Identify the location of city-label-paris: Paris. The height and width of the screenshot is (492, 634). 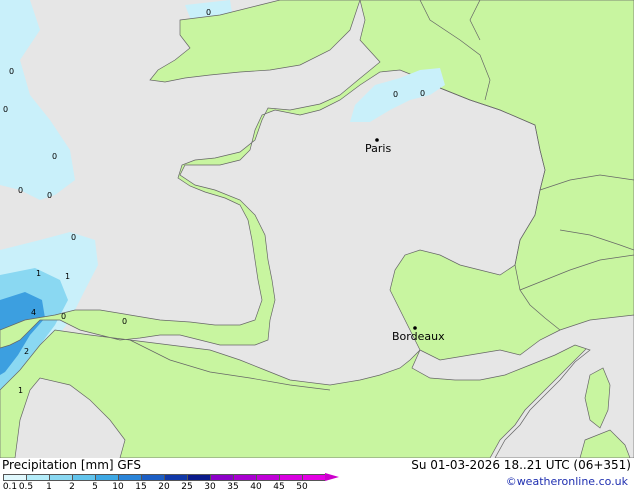
(378, 148).